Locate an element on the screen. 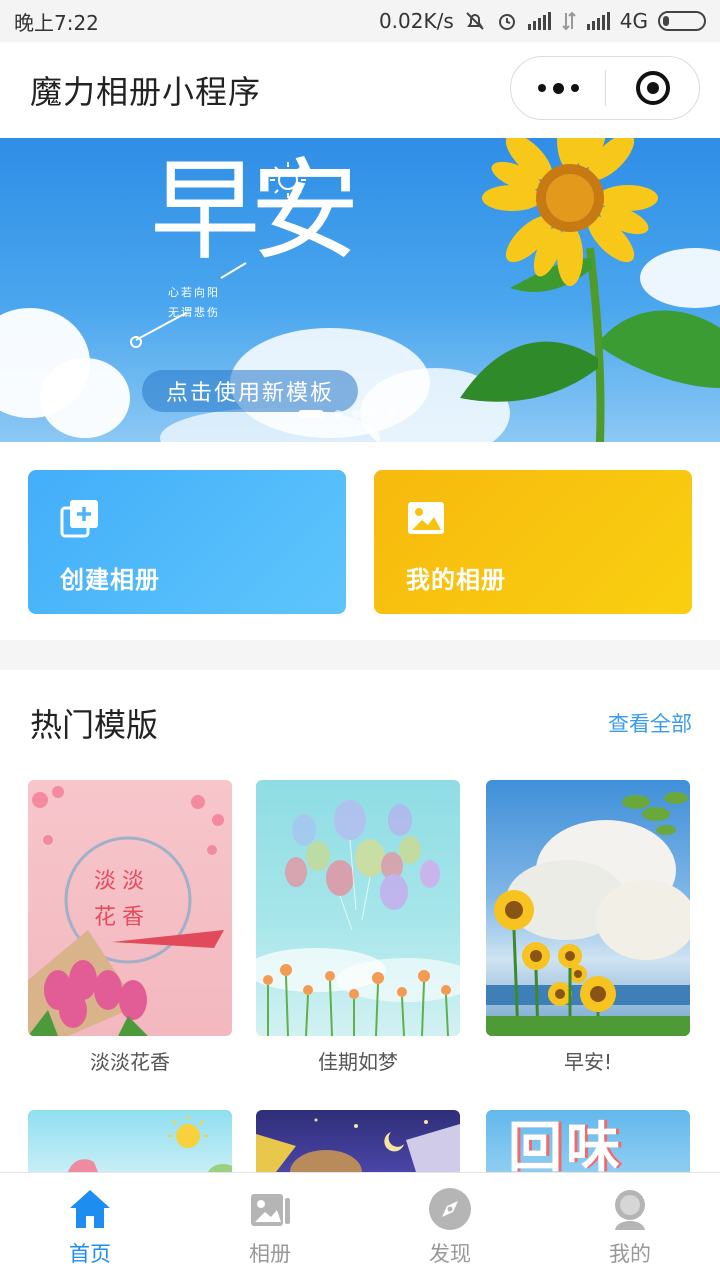 Image resolution: width=720 pixels, height=1280 pixels. decor-line is located at coordinates (188, 305).